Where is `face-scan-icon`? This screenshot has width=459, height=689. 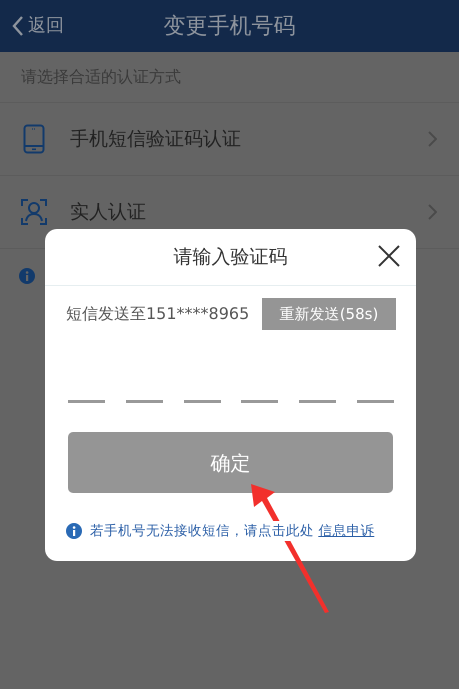
face-scan-icon is located at coordinates (34, 212).